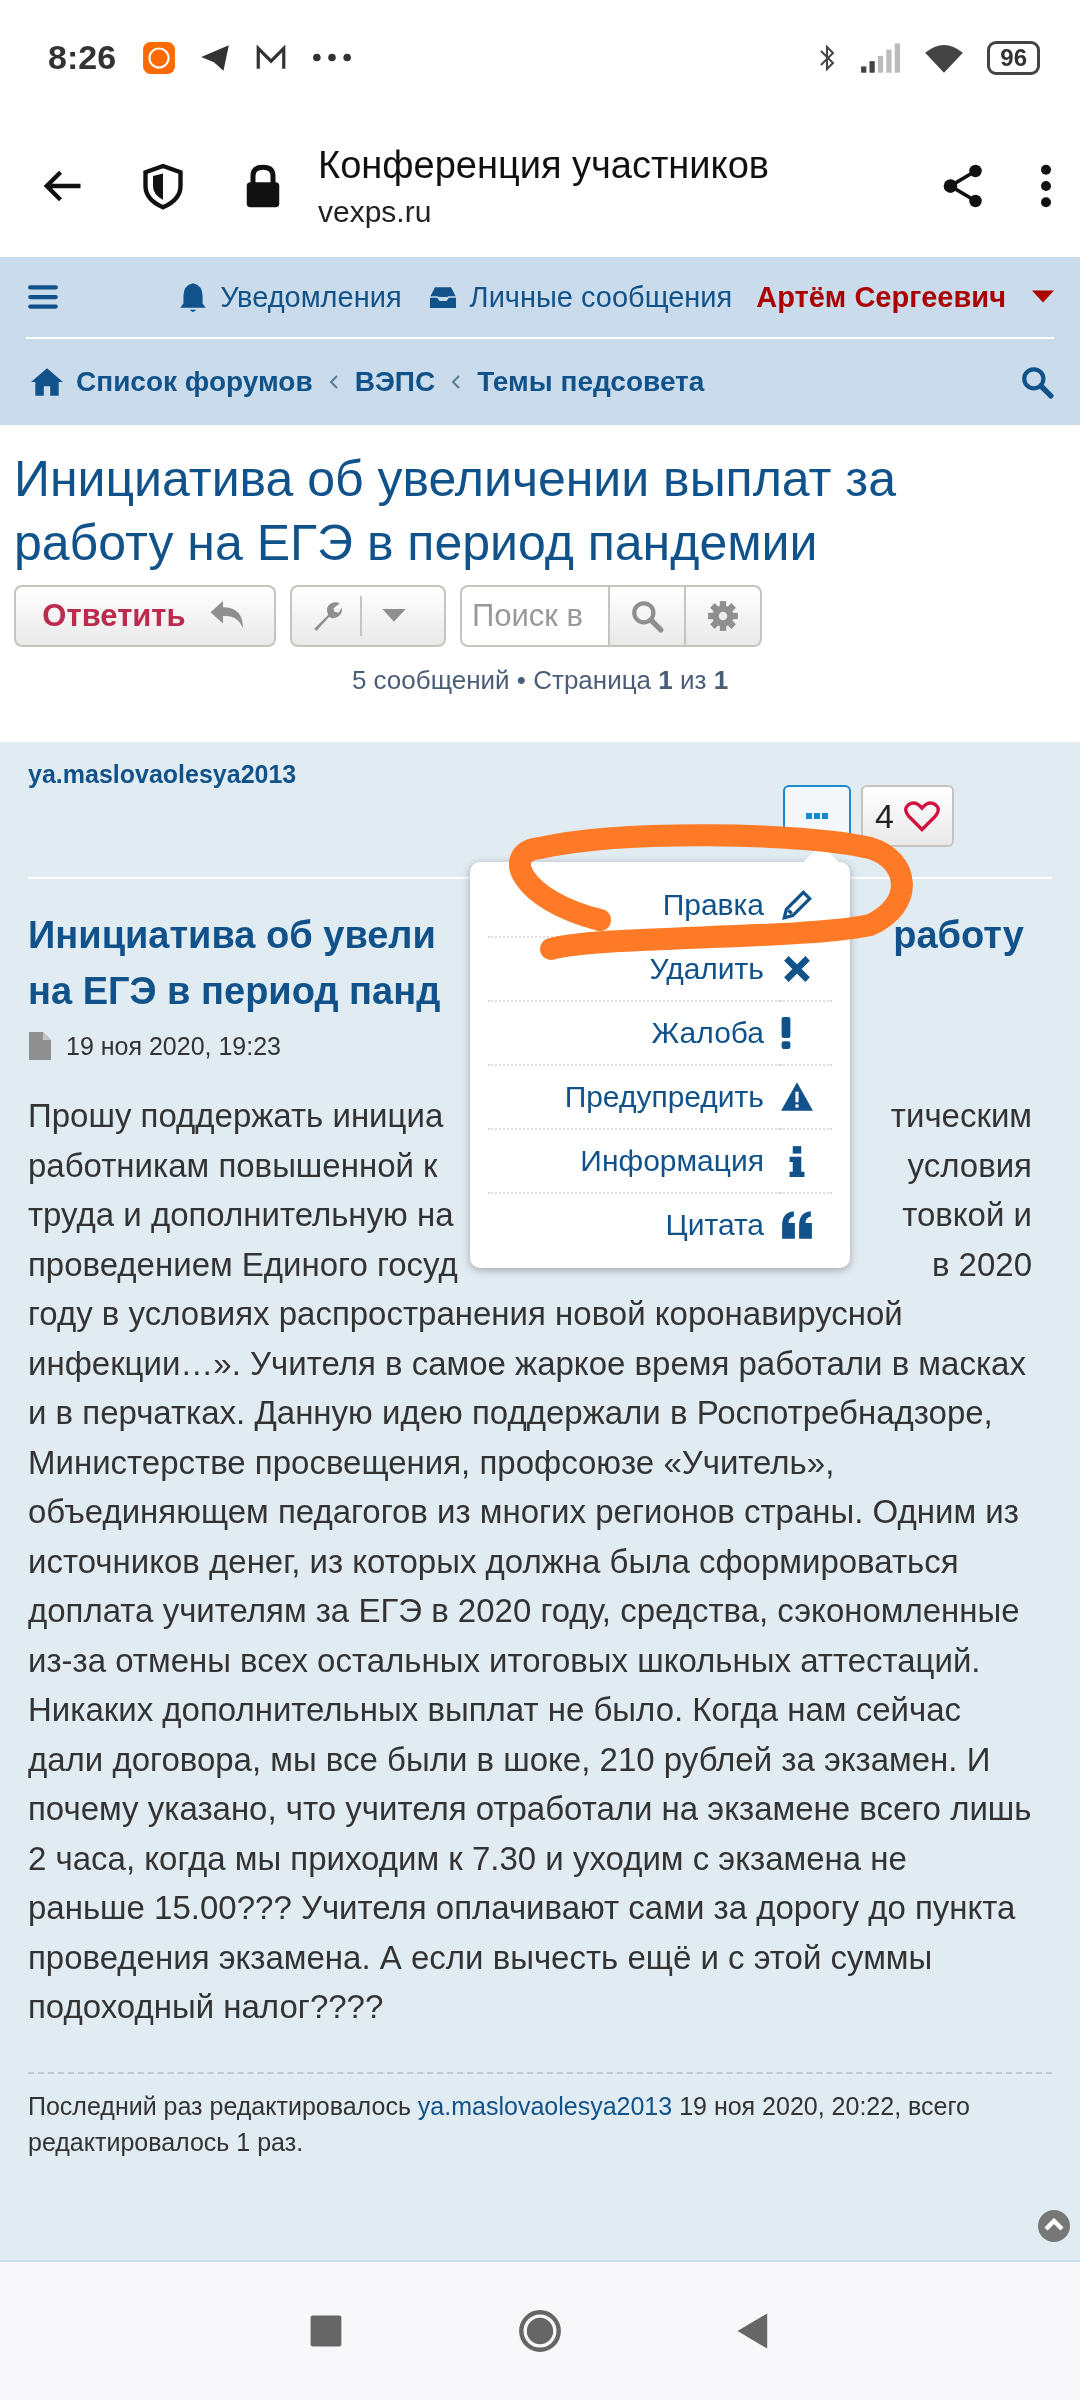 The image size is (1080, 2400). What do you see at coordinates (232, 935) in the screenshot?
I see `post-heading: Инициатива об увели` at bounding box center [232, 935].